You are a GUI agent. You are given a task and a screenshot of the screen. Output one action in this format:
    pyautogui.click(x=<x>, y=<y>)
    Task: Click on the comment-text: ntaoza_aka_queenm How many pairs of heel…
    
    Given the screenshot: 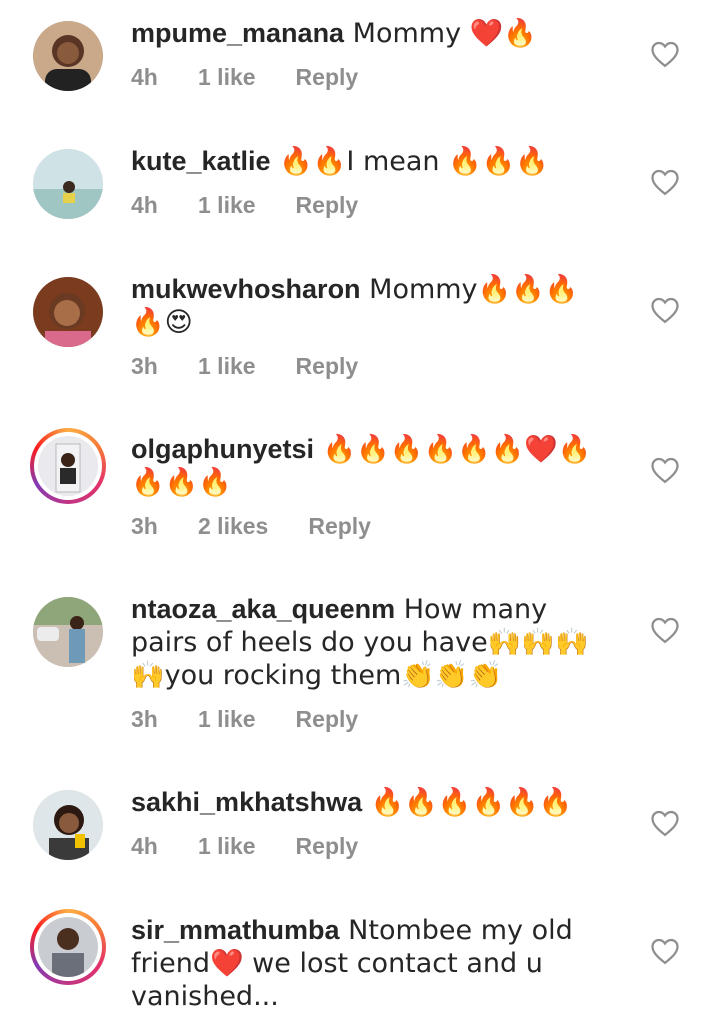 What is the action you would take?
    pyautogui.click(x=371, y=642)
    